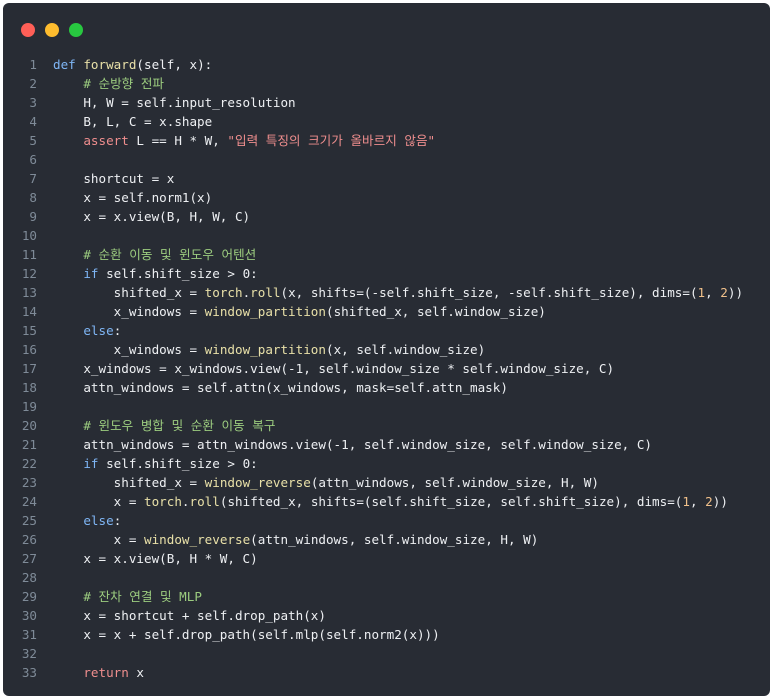 Image resolution: width=772 pixels, height=698 pixels. What do you see at coordinates (29, 368) in the screenshot?
I see `line-number: 17` at bounding box center [29, 368].